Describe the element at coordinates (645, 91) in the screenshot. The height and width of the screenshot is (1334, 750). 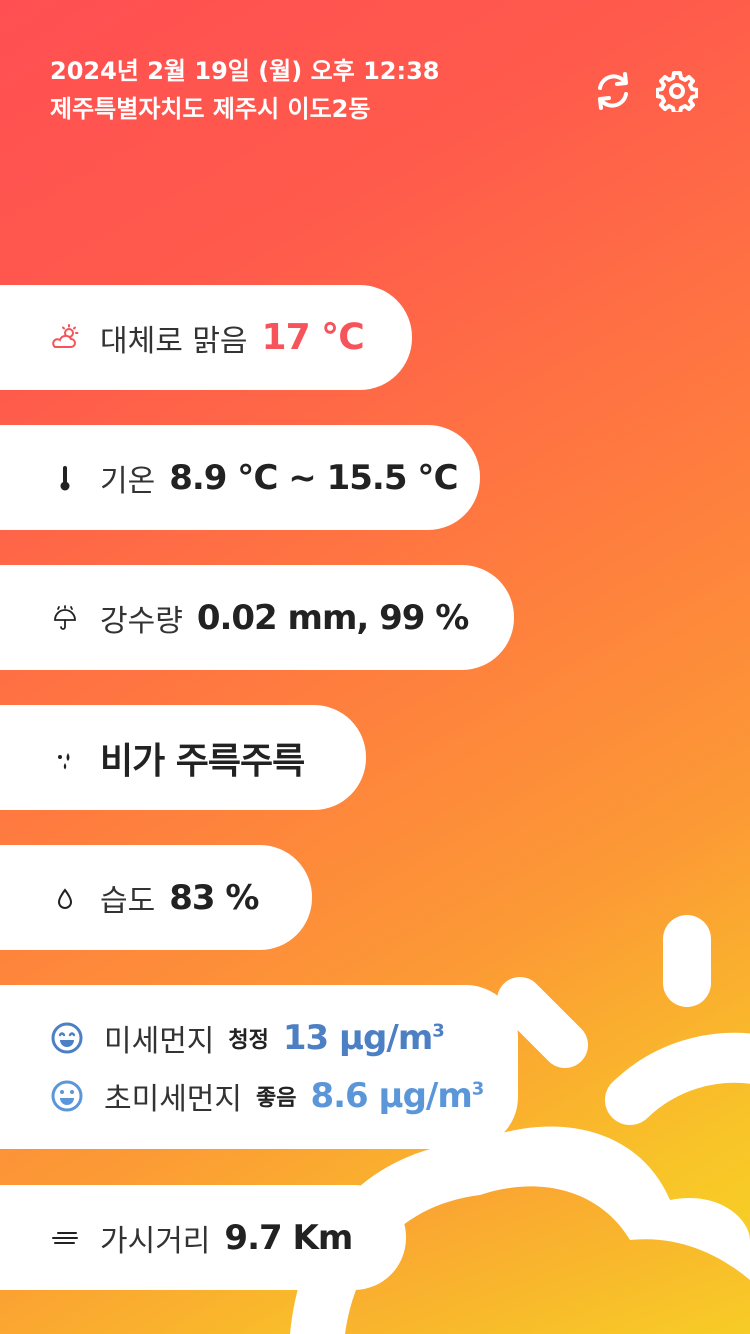
I see `header-actions` at that location.